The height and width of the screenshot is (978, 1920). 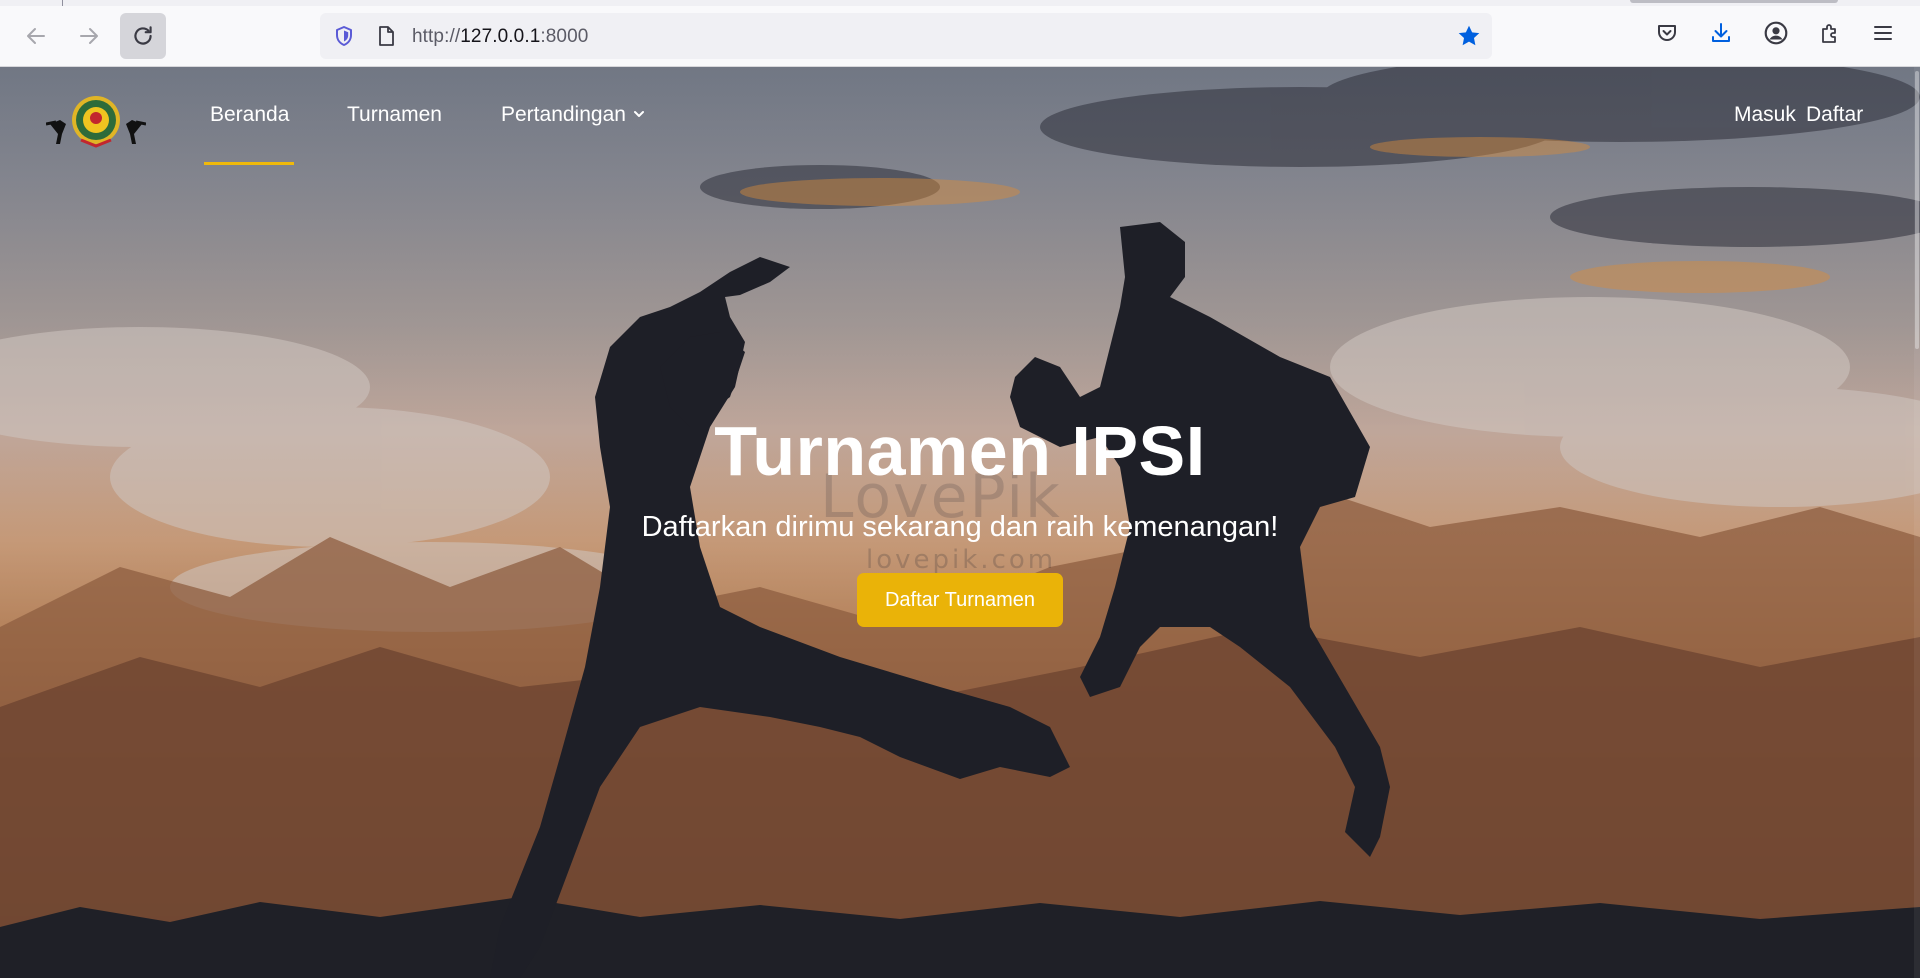 I want to click on url-port: :8000, so click(x=564, y=36).